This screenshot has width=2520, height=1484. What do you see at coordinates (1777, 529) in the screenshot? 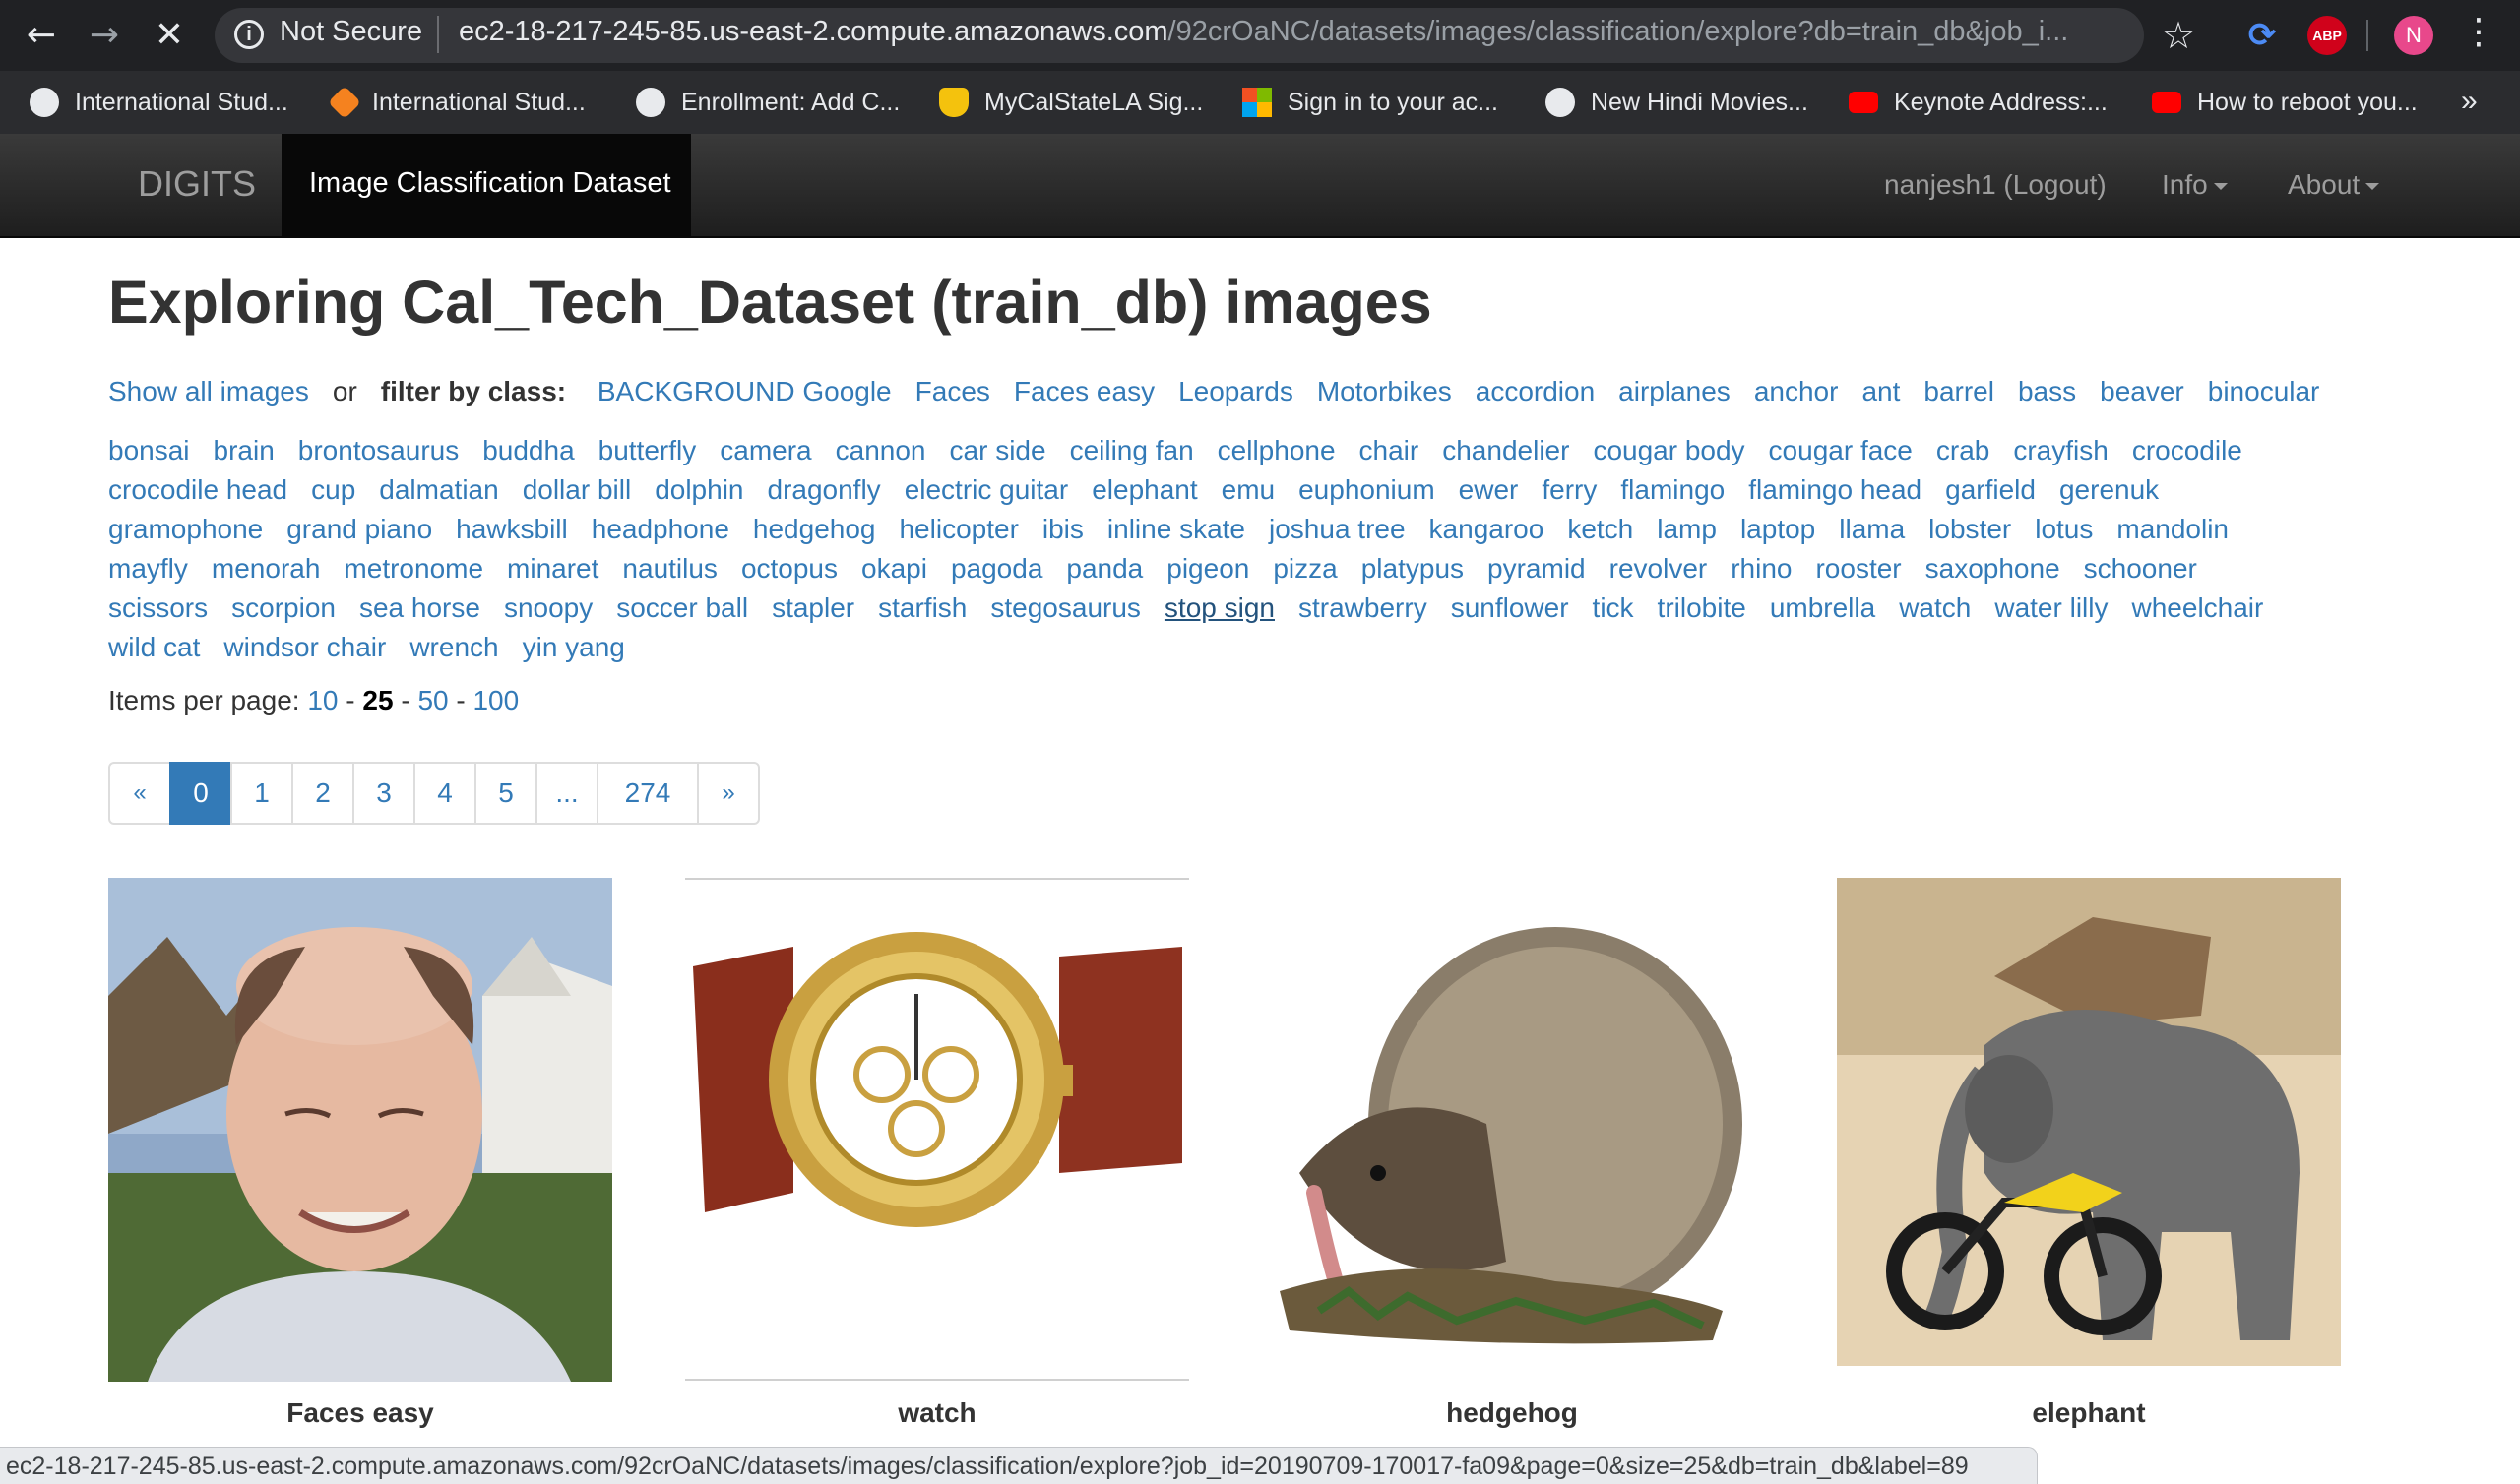
I see `class-filter-link: laptop` at bounding box center [1777, 529].